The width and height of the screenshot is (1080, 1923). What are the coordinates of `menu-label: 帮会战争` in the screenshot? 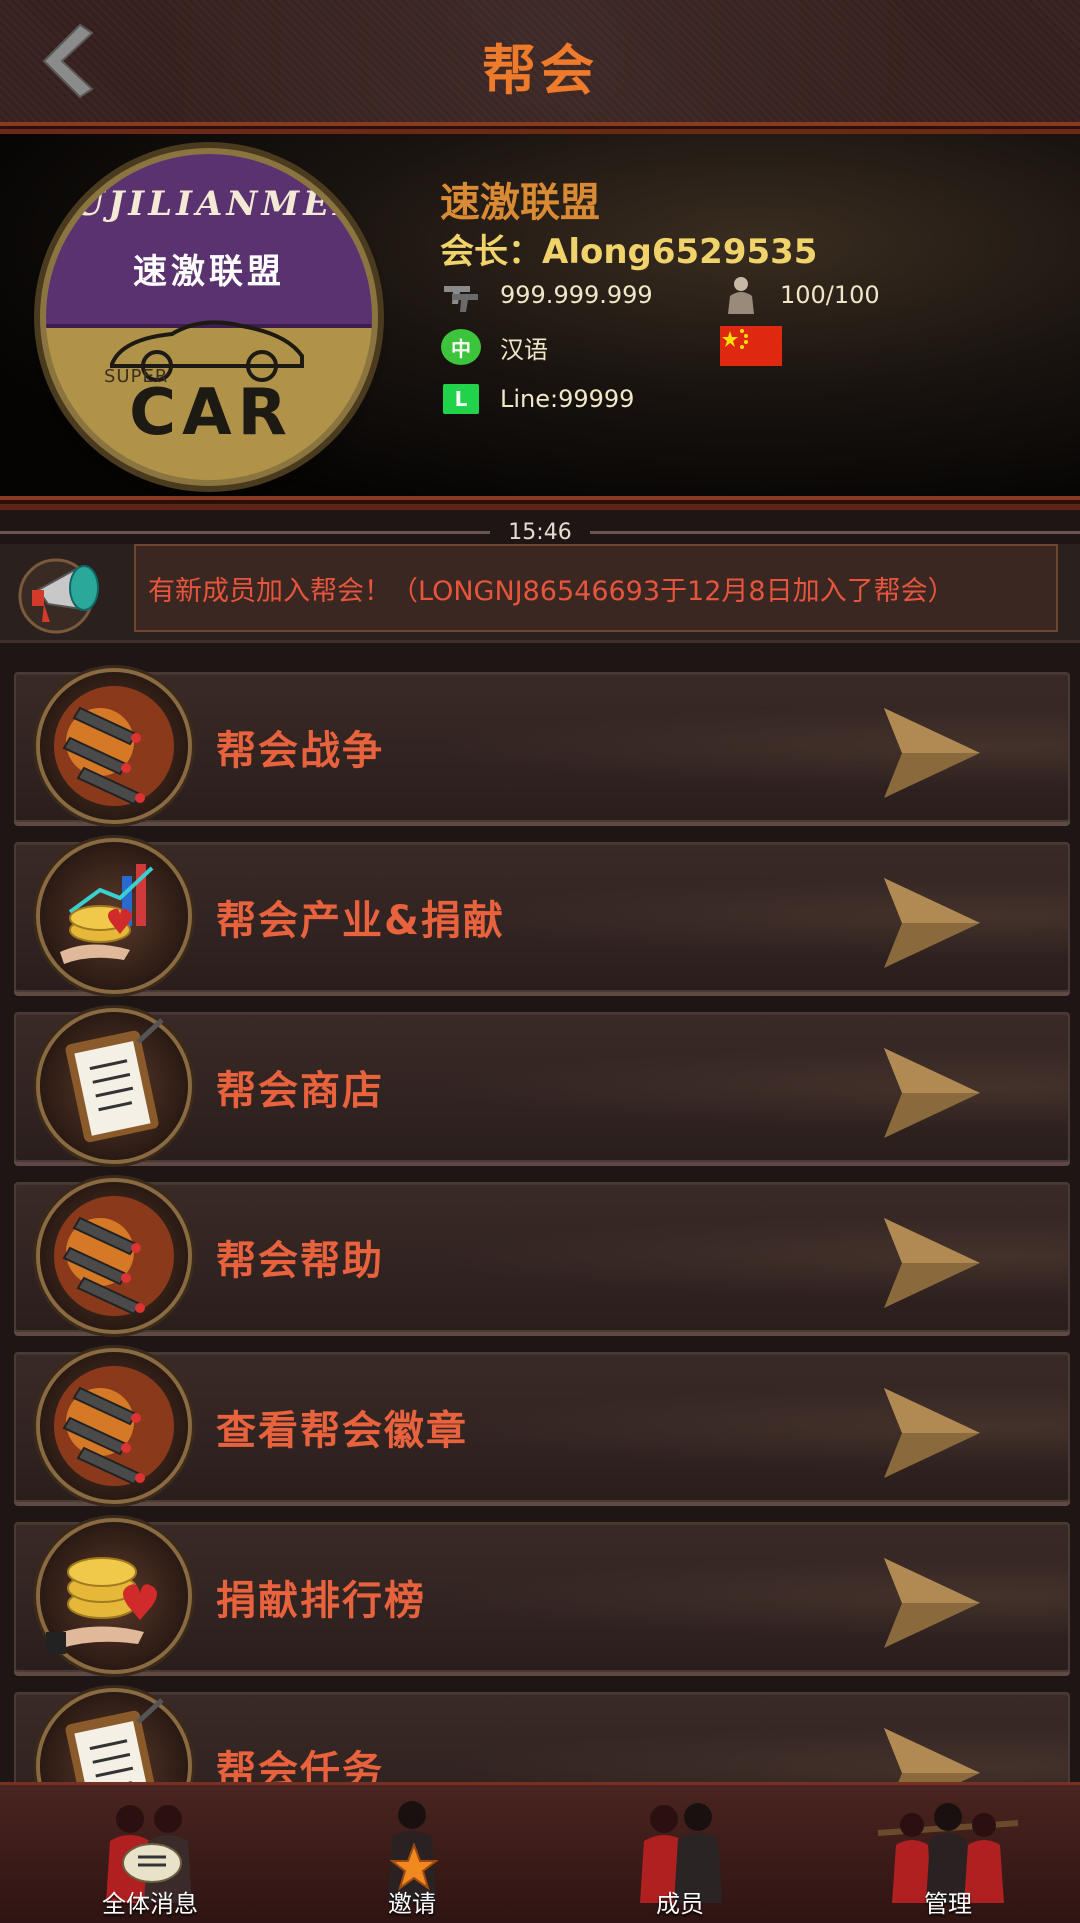 It's located at (300, 751).